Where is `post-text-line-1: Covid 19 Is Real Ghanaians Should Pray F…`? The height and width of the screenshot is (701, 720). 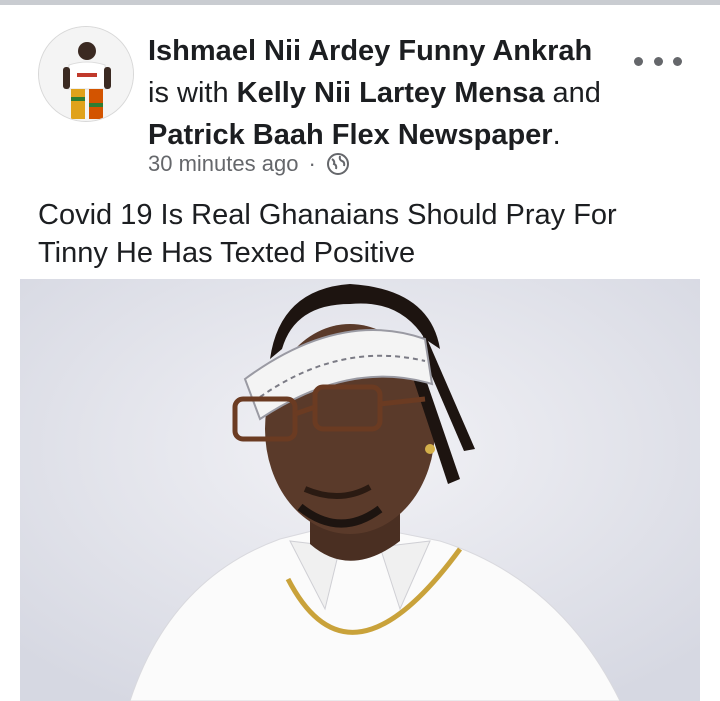 post-text-line-1: Covid 19 Is Real Ghanaians Should Pray F… is located at coordinates (327, 215).